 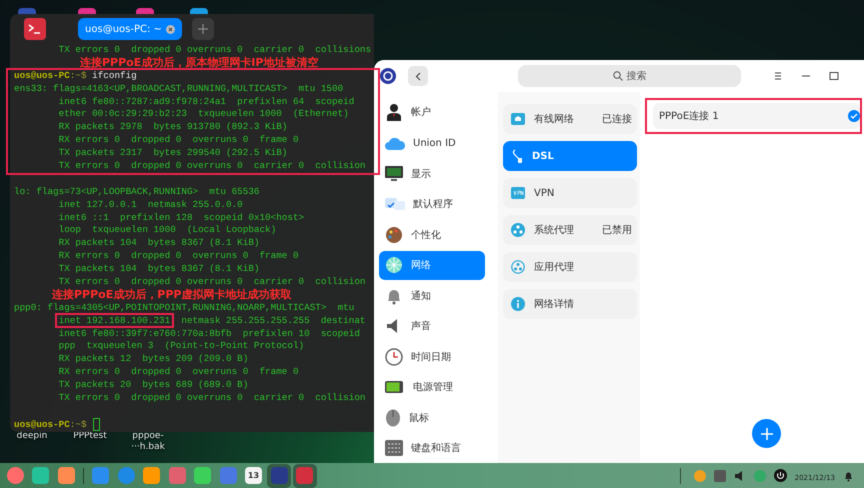 I want to click on sidebar-item: 键盘和语言, so click(x=432, y=448).